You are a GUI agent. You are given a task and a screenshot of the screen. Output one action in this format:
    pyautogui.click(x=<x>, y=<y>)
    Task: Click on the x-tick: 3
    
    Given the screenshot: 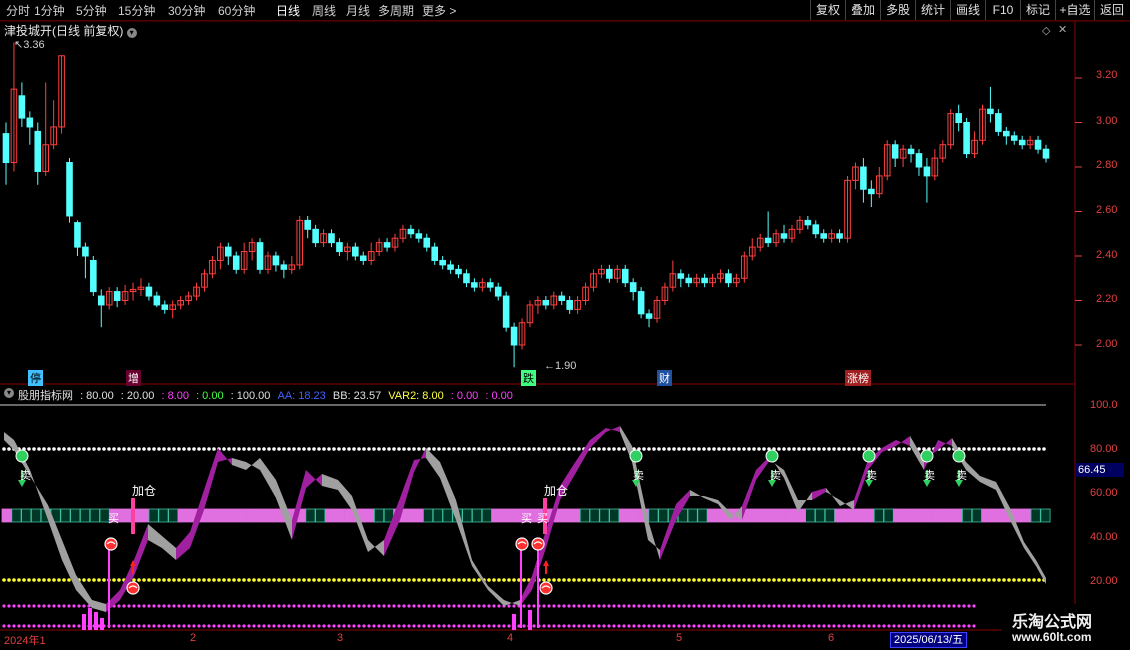 What is the action you would take?
    pyautogui.click(x=340, y=638)
    